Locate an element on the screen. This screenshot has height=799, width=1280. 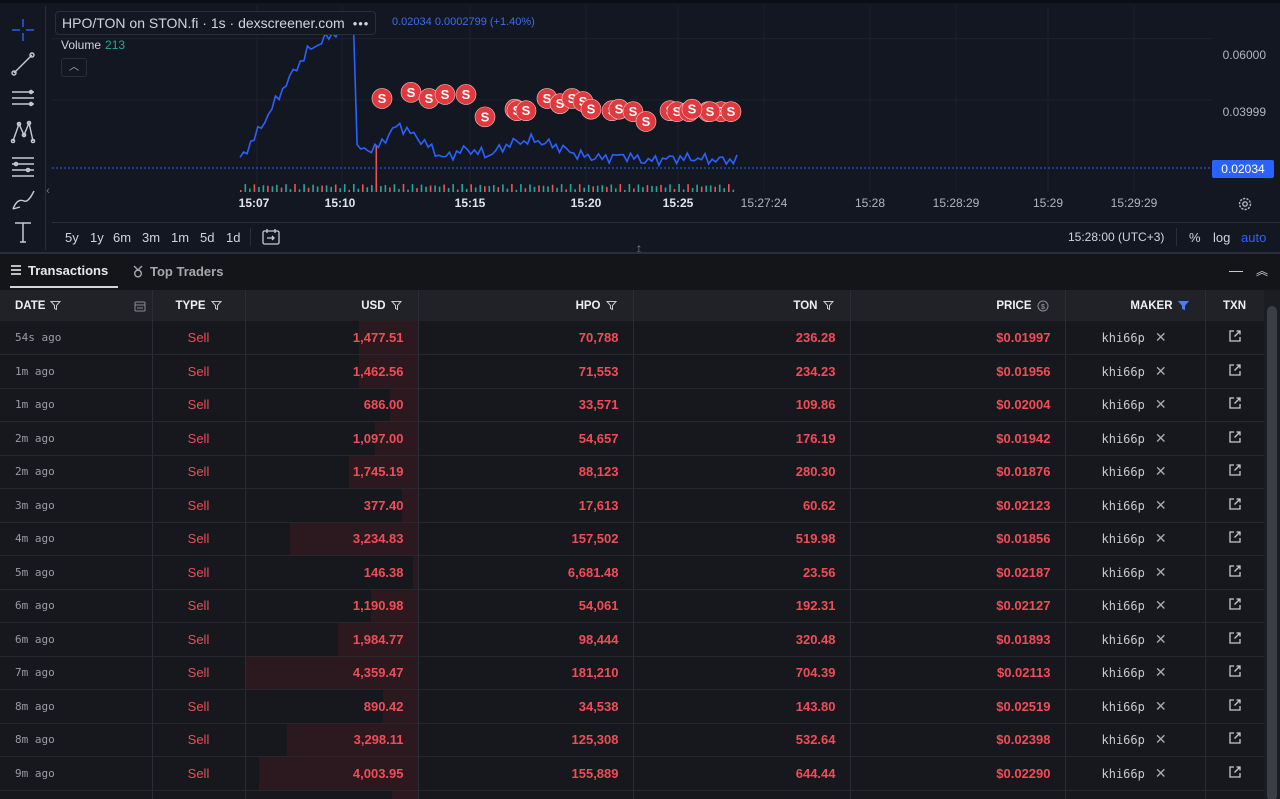
column-header-usd: USD is located at coordinates (332, 305).